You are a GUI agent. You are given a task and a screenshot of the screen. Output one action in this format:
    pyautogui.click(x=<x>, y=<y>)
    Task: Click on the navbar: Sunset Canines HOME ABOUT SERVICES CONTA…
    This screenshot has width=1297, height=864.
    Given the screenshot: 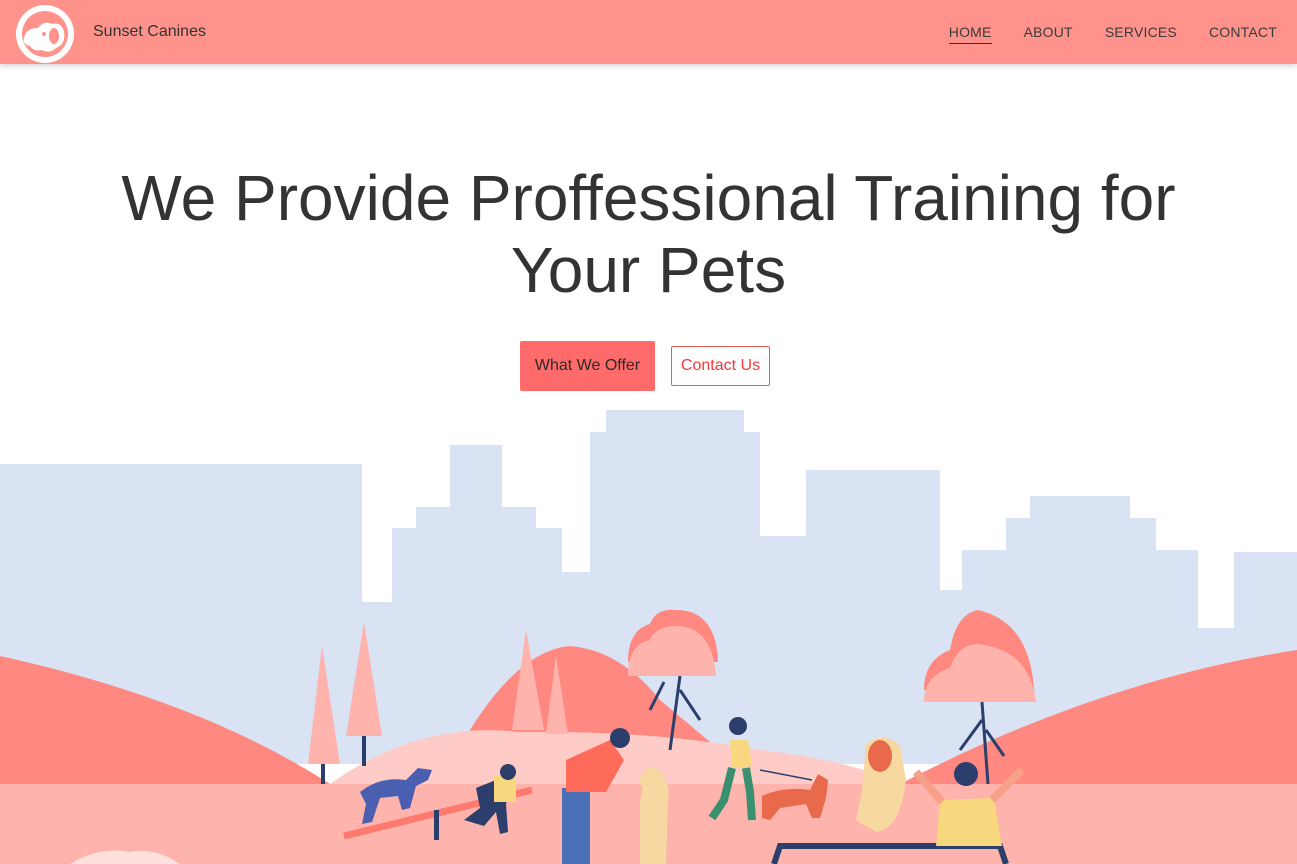 What is the action you would take?
    pyautogui.click(x=648, y=32)
    